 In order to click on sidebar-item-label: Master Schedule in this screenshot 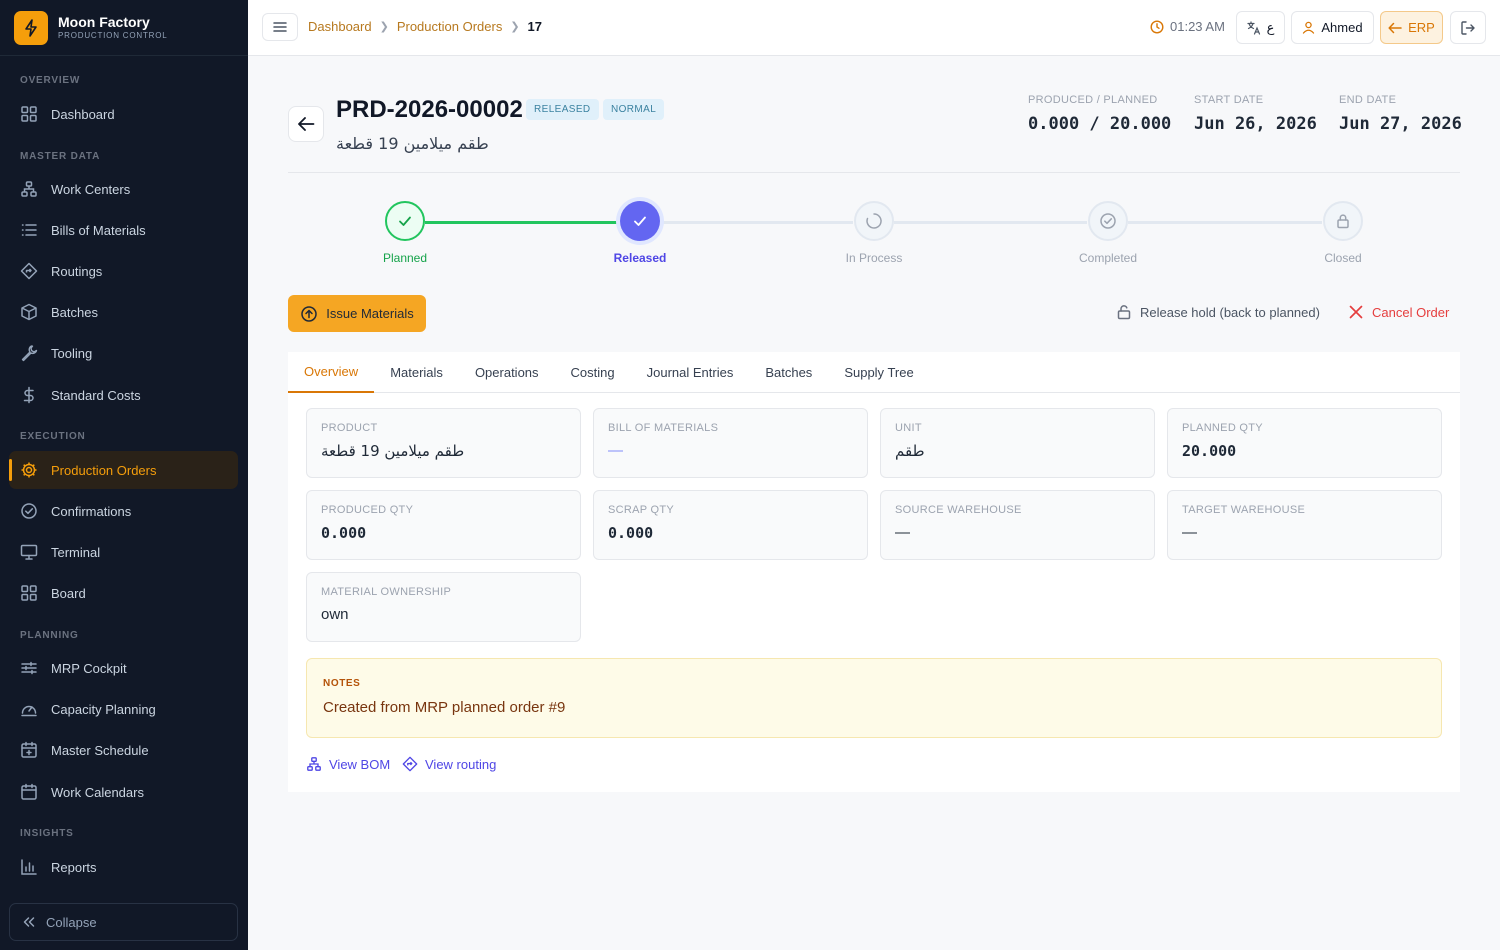, I will do `click(100, 750)`.